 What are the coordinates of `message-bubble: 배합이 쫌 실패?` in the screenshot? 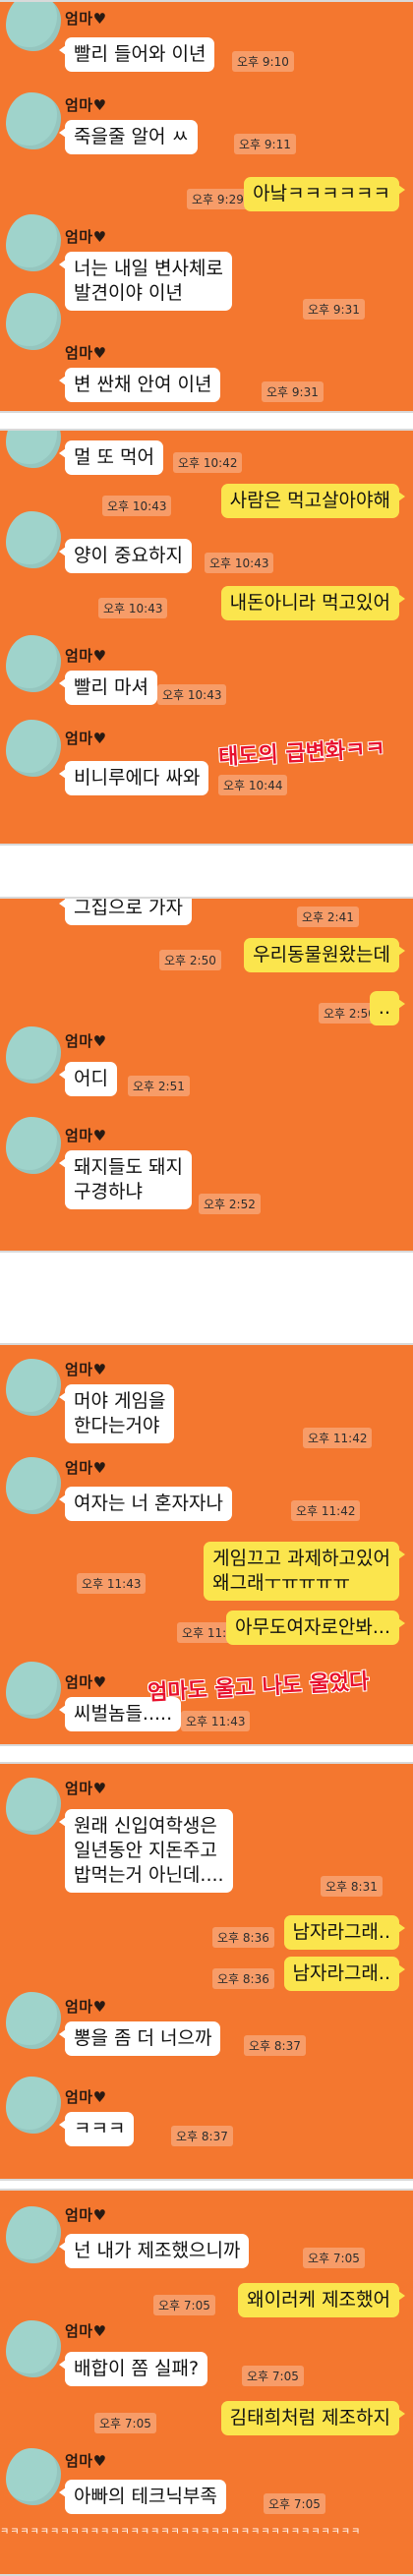 It's located at (133, 2369).